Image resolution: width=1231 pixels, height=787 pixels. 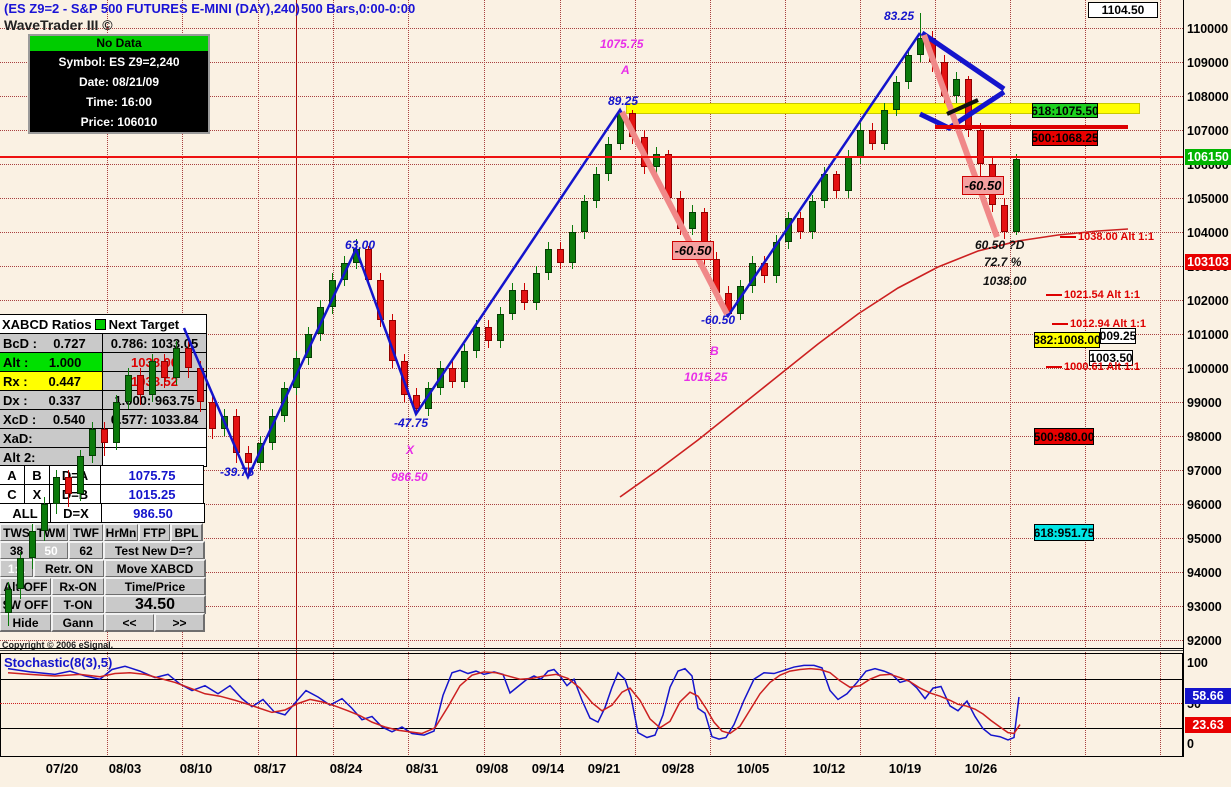 What do you see at coordinates (37, 494) in the screenshot?
I see `xabcd-toggle-x: X` at bounding box center [37, 494].